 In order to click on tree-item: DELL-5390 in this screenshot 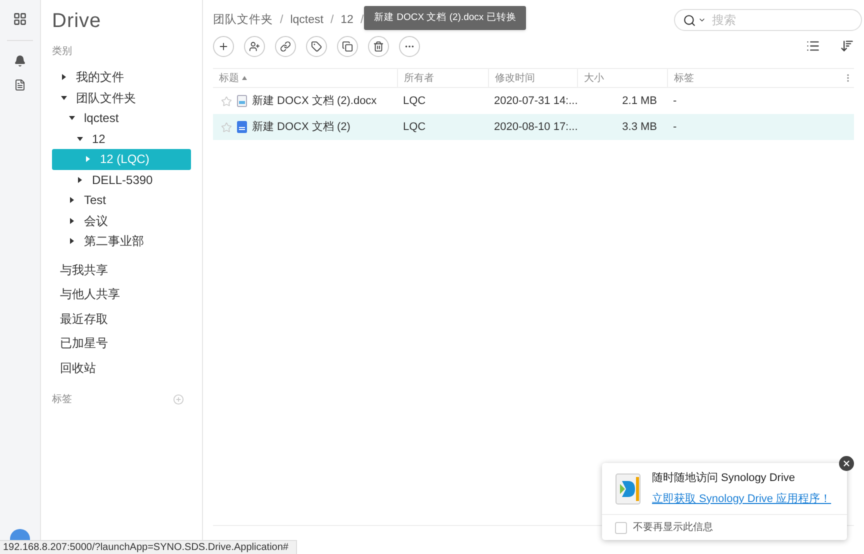, I will do `click(121, 180)`.